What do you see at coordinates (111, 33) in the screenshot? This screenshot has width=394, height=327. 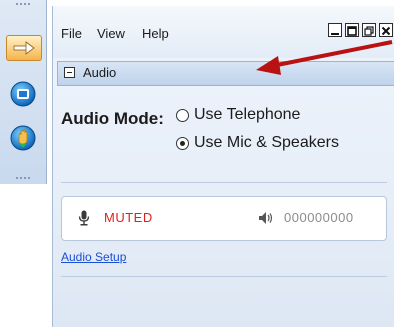 I see `menu-view: View` at bounding box center [111, 33].